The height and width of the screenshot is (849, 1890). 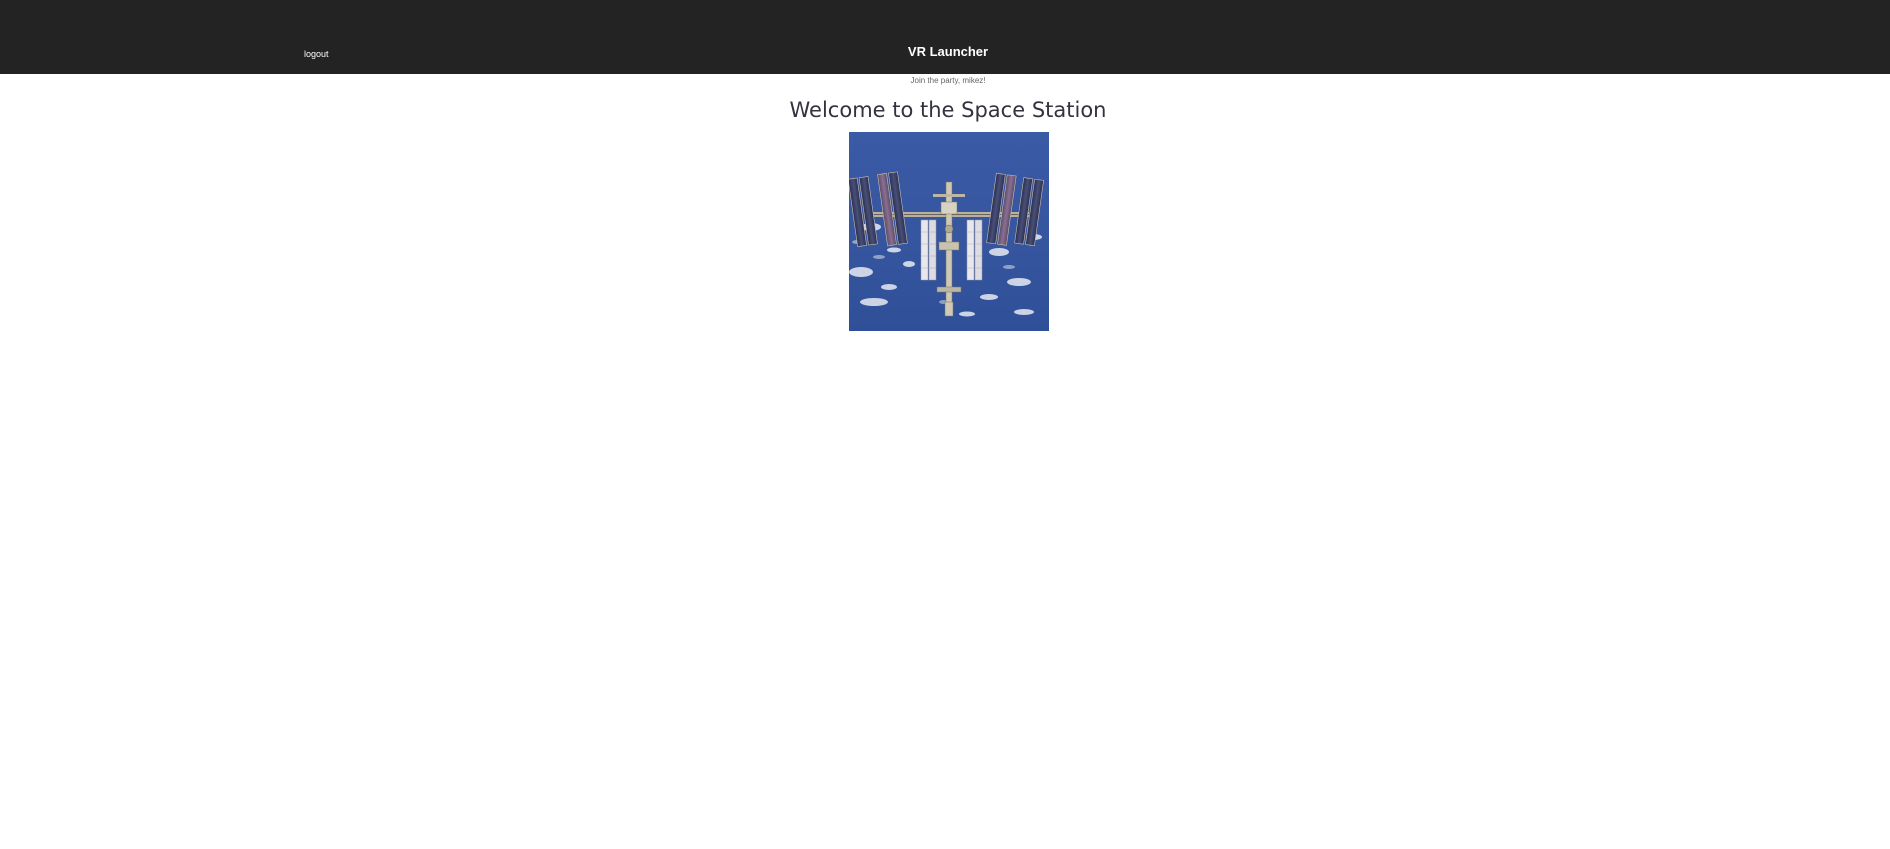 What do you see at coordinates (948, 110) in the screenshot?
I see `page-heading: Welcome to the Space Station` at bounding box center [948, 110].